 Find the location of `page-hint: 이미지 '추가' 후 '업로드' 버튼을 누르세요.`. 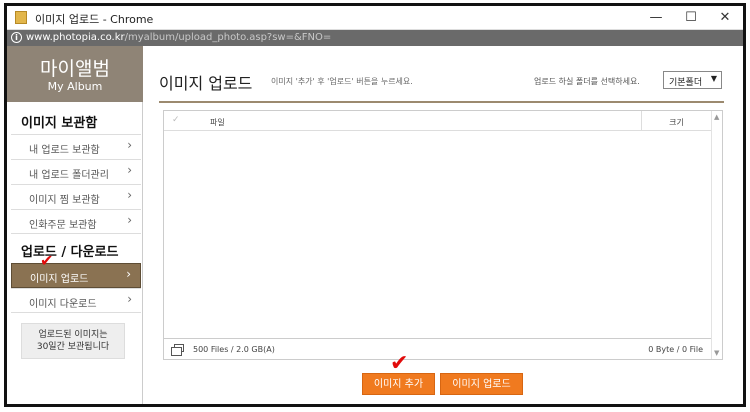

page-hint: 이미지 '추가' 후 '업로드' 버튼을 누르세요. is located at coordinates (342, 81).